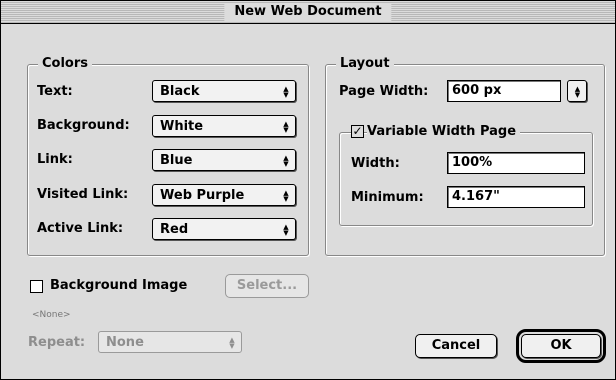 This screenshot has width=616, height=380. Describe the element at coordinates (180, 91) in the screenshot. I see `text-color-value: Black` at that location.